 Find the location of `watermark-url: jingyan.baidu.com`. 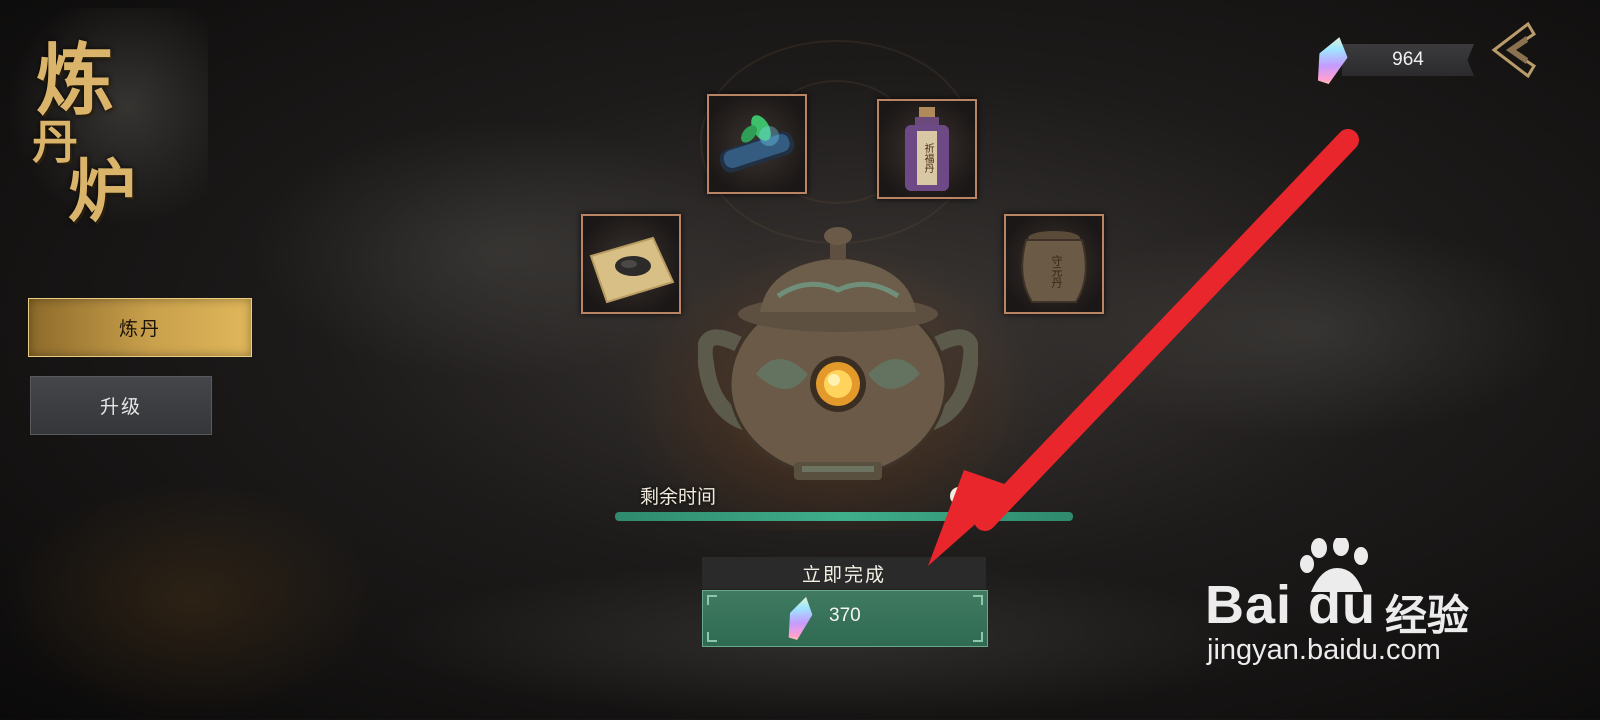

watermark-url: jingyan.baidu.com is located at coordinates (1324, 650).